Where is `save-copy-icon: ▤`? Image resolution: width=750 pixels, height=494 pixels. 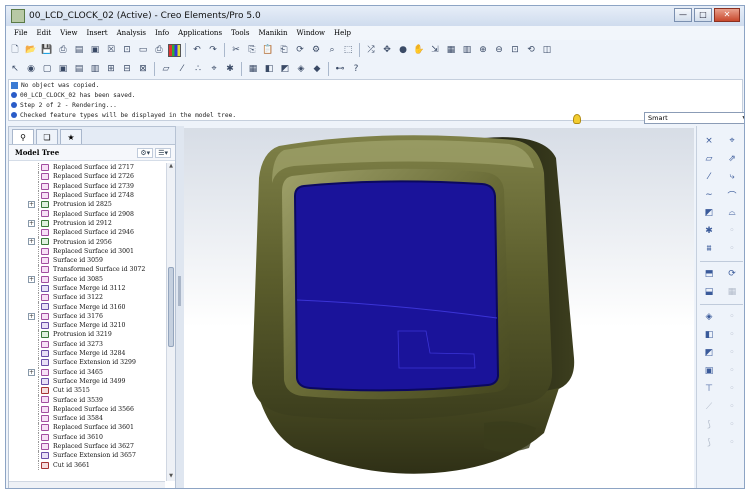
save-copy-icon: ▤ is located at coordinates (79, 50).